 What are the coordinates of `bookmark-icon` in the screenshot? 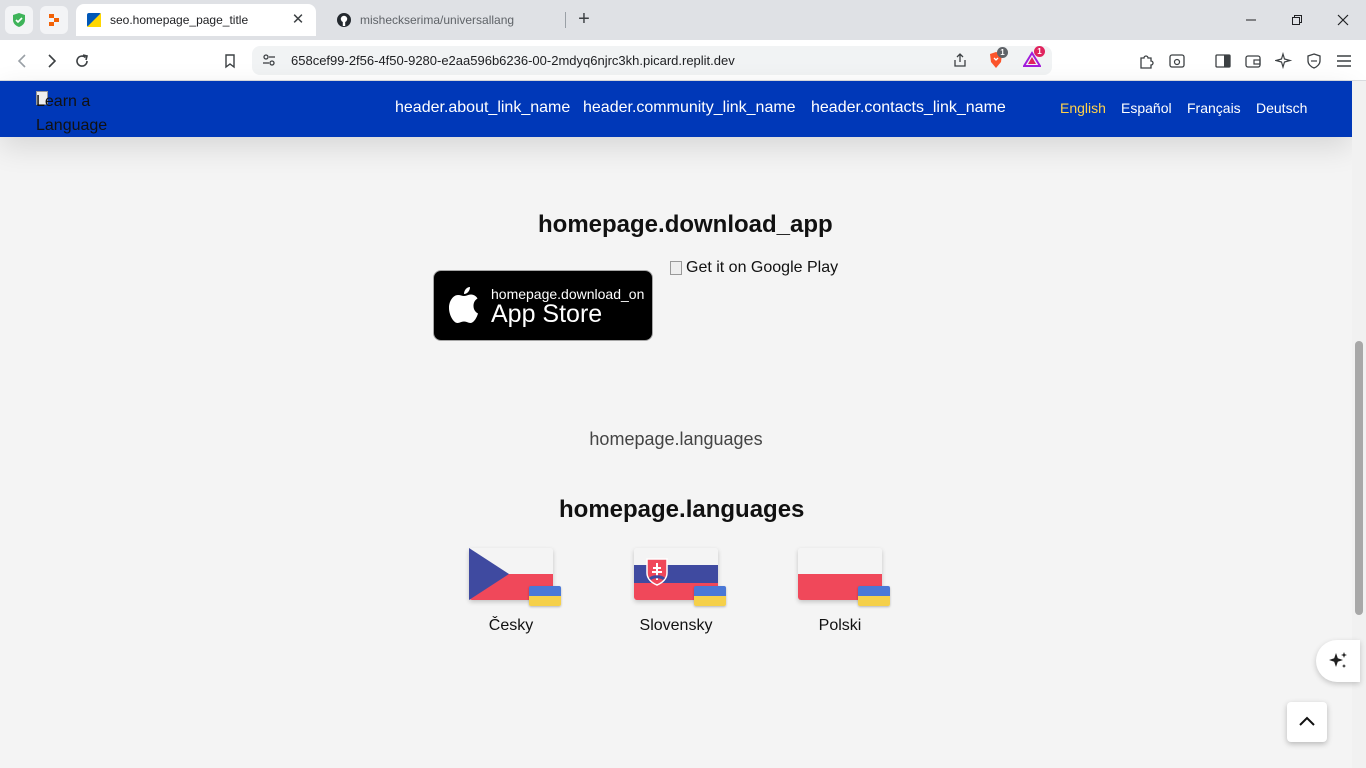 It's located at (230, 61).